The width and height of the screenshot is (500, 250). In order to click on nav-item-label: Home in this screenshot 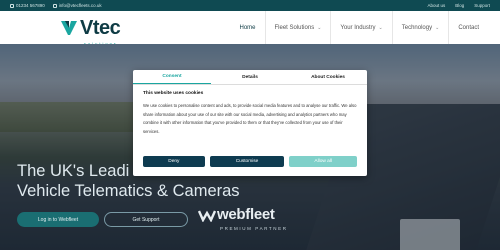, I will do `click(247, 27)`.